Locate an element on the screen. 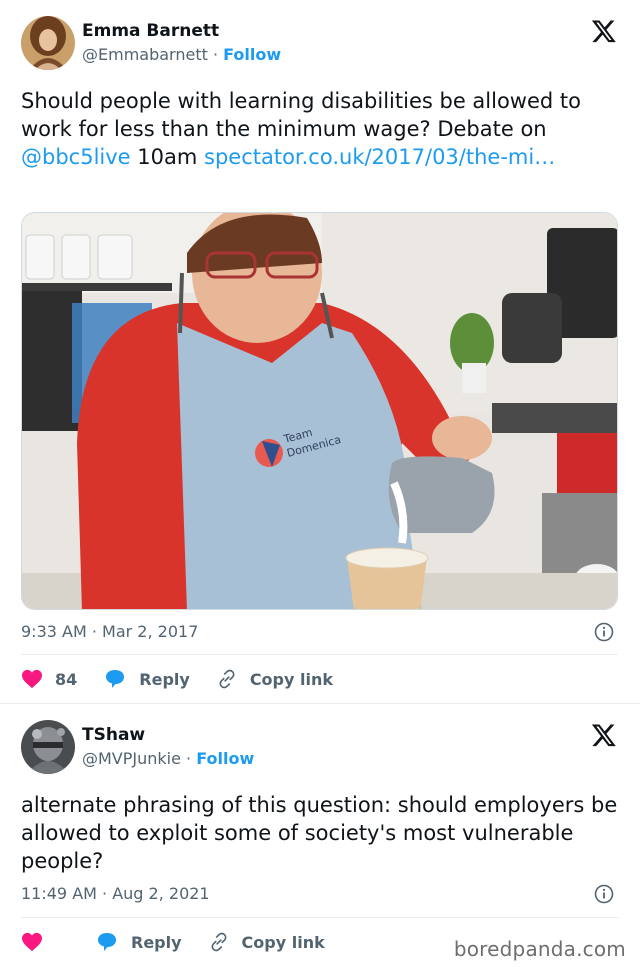  timestamp: 9:33 AM · Mar 2, 2017 is located at coordinates (109, 631).